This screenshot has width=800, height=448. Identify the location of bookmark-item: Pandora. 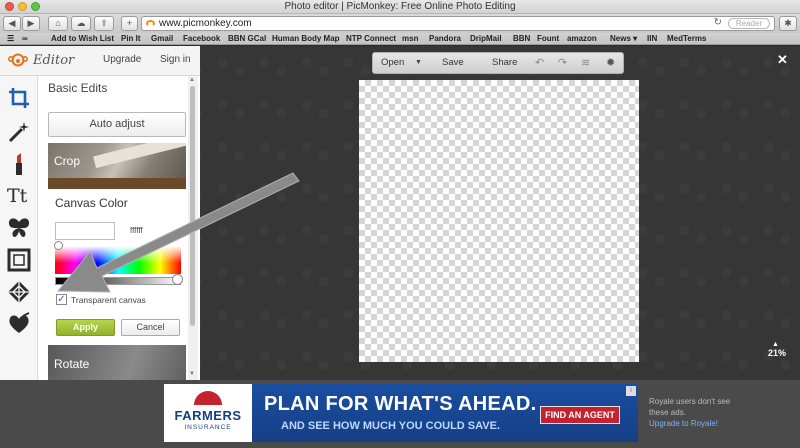
(445, 38).